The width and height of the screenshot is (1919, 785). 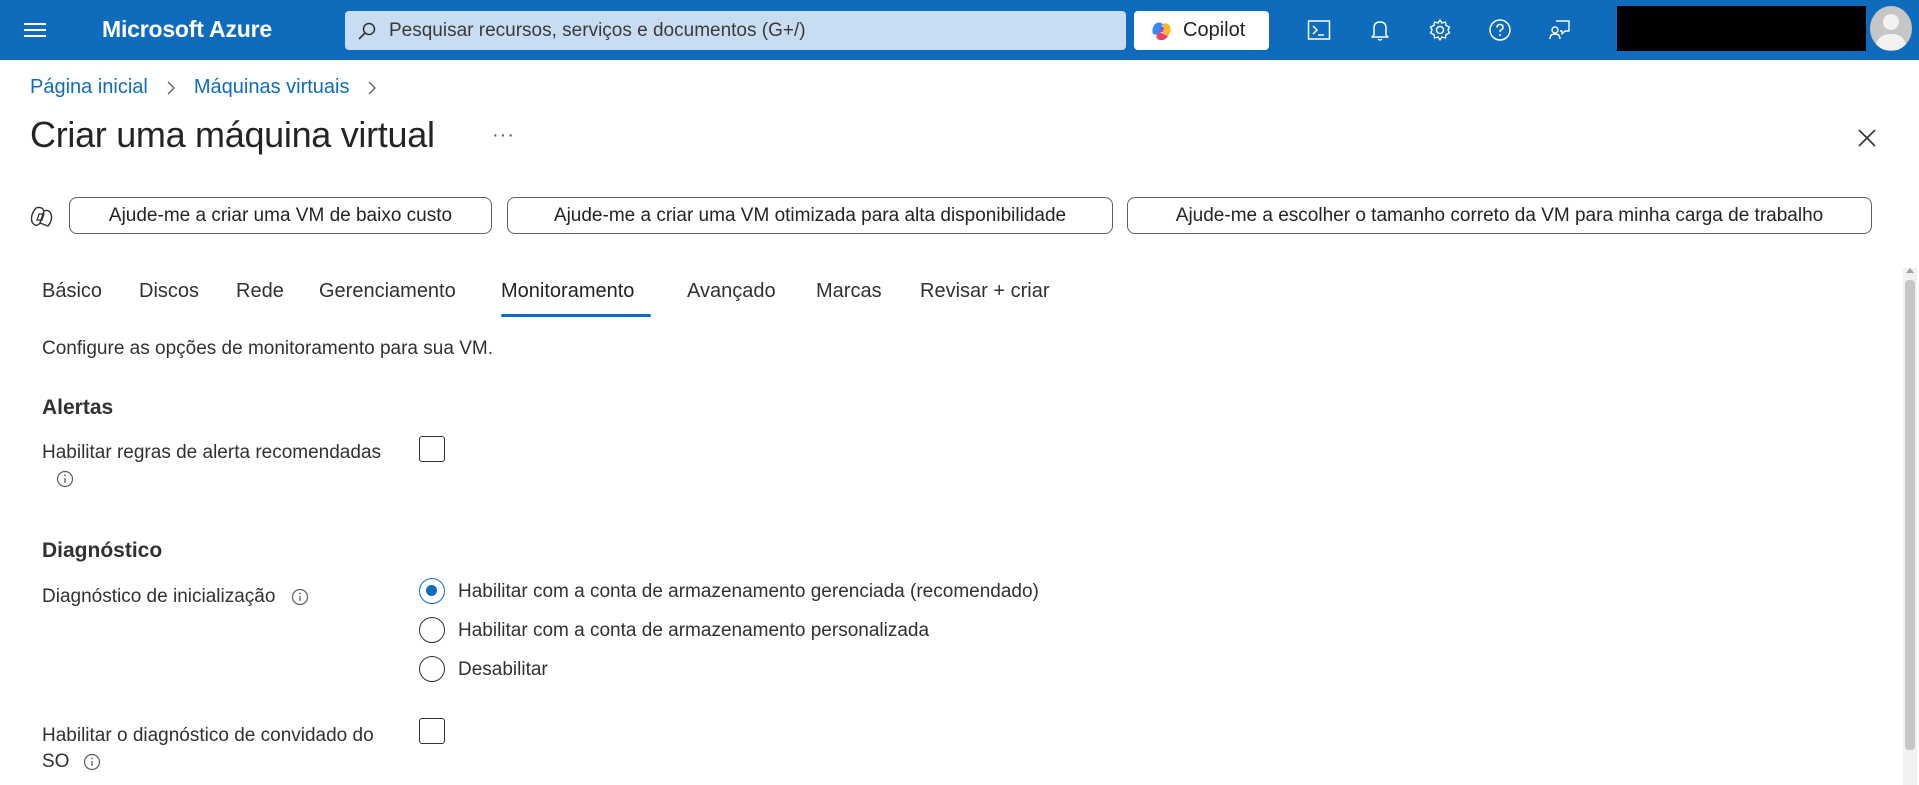 I want to click on avatar, so click(x=1891, y=28).